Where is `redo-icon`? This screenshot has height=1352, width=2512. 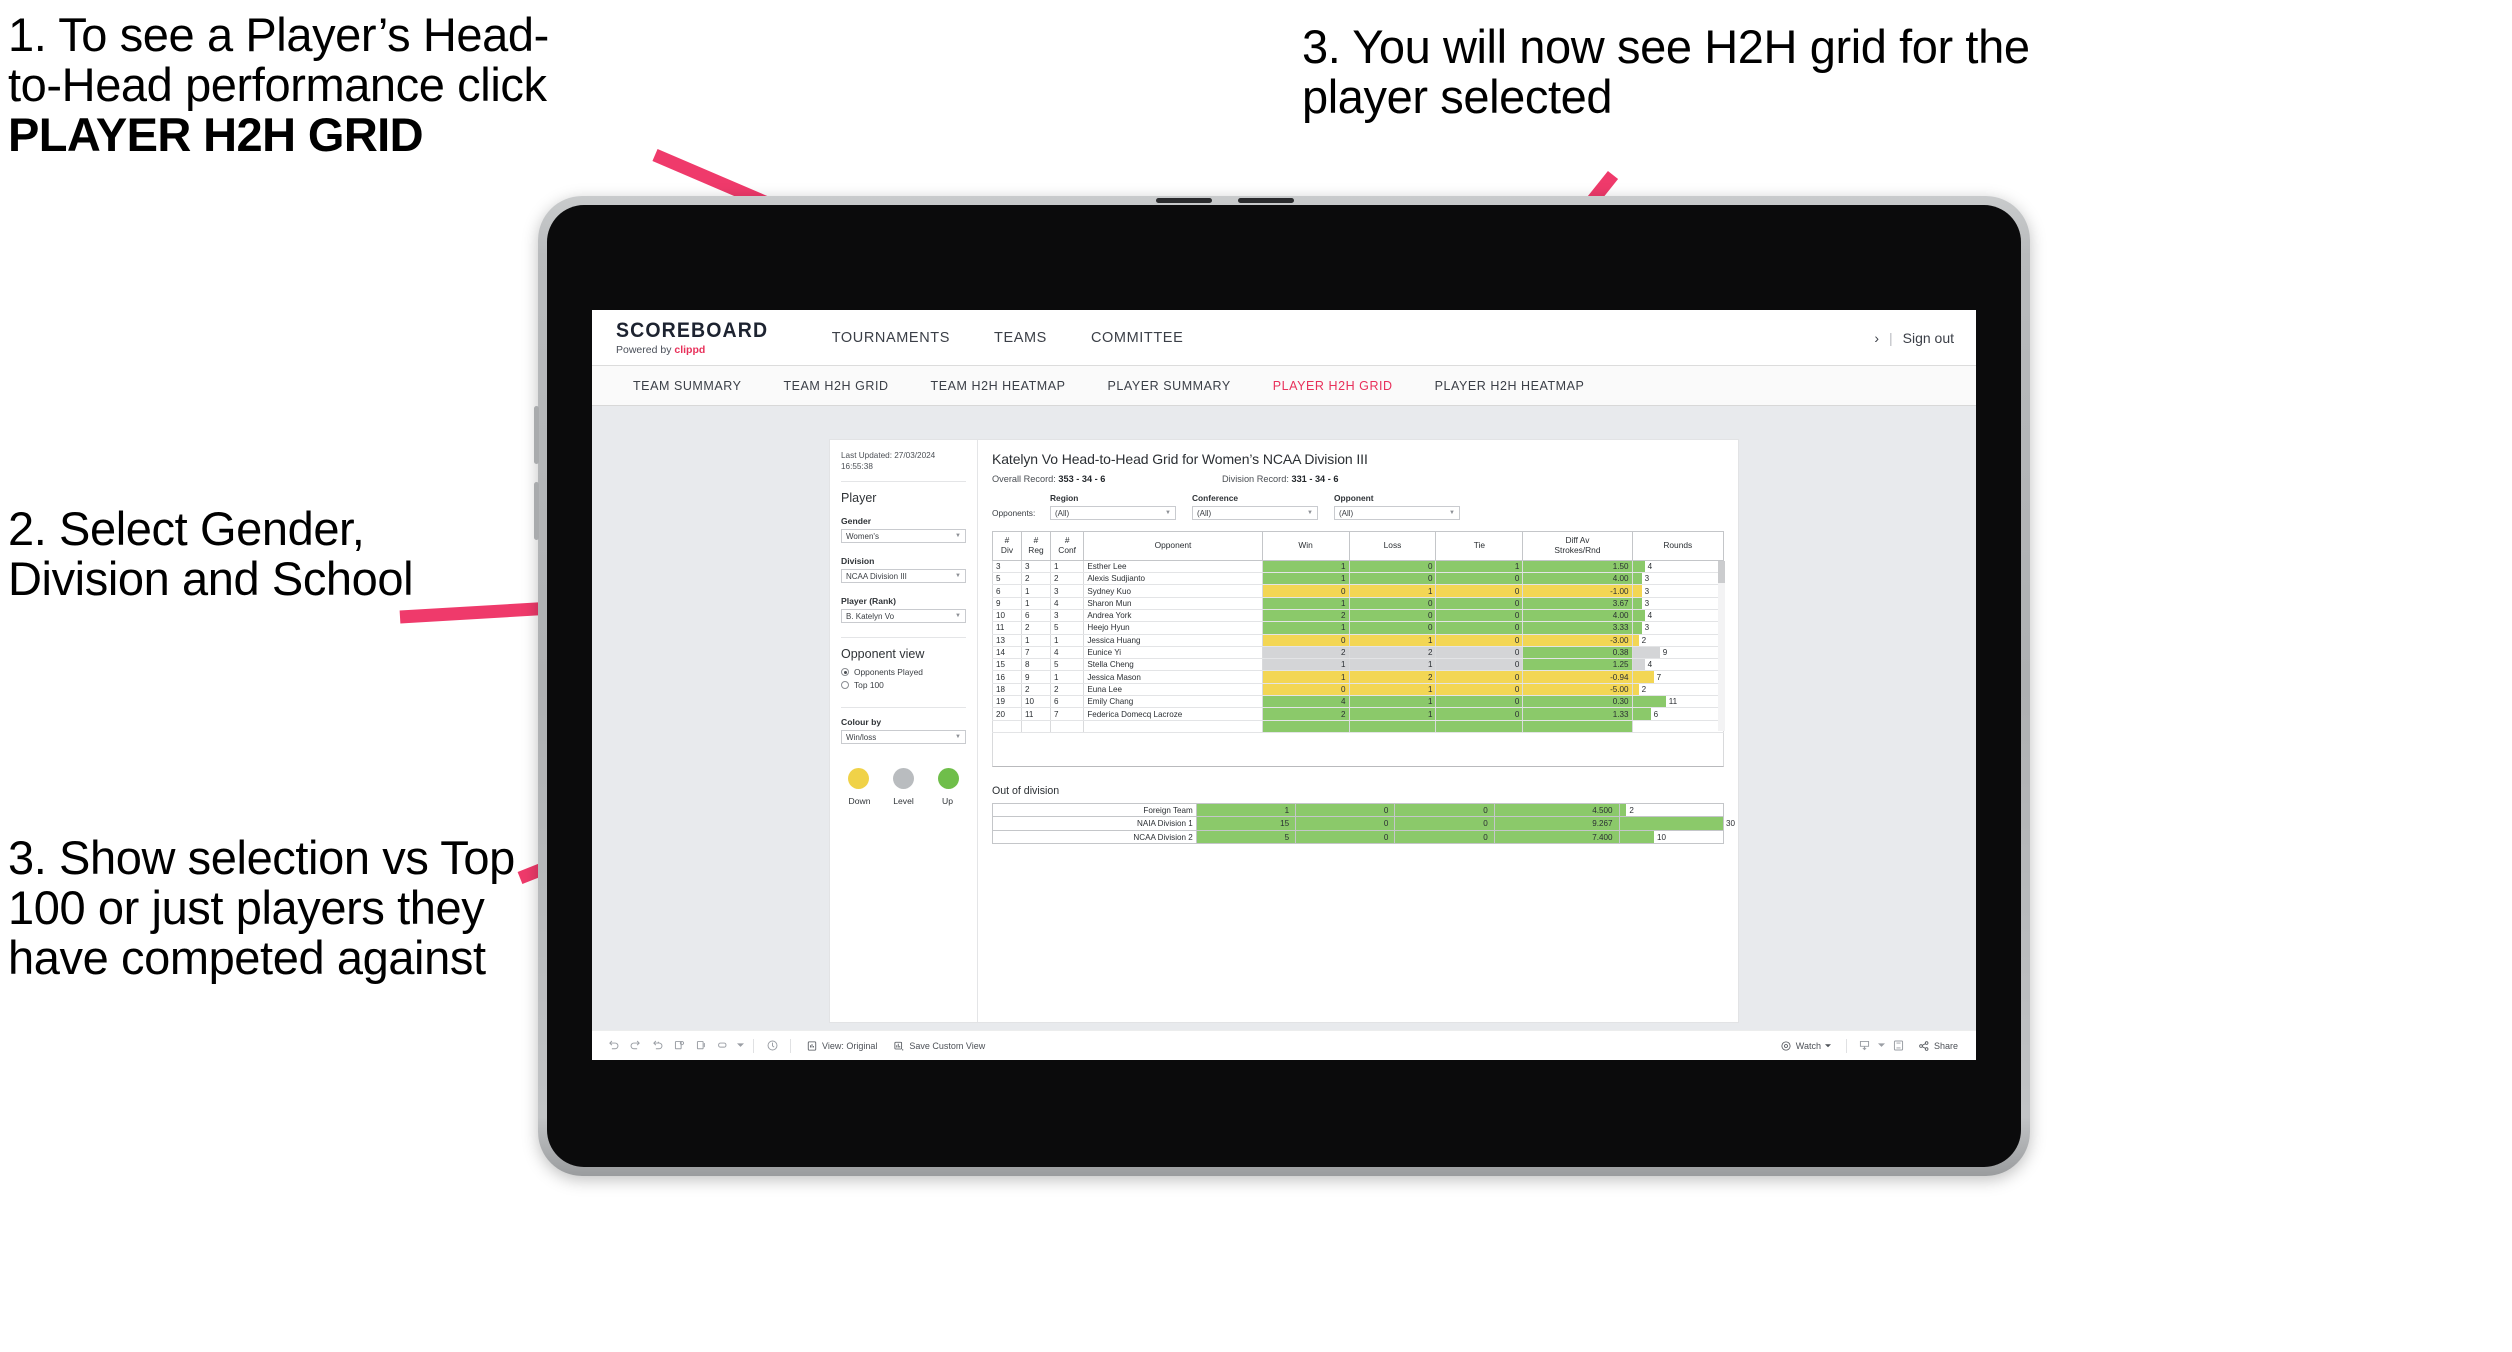 redo-icon is located at coordinates (635, 1046).